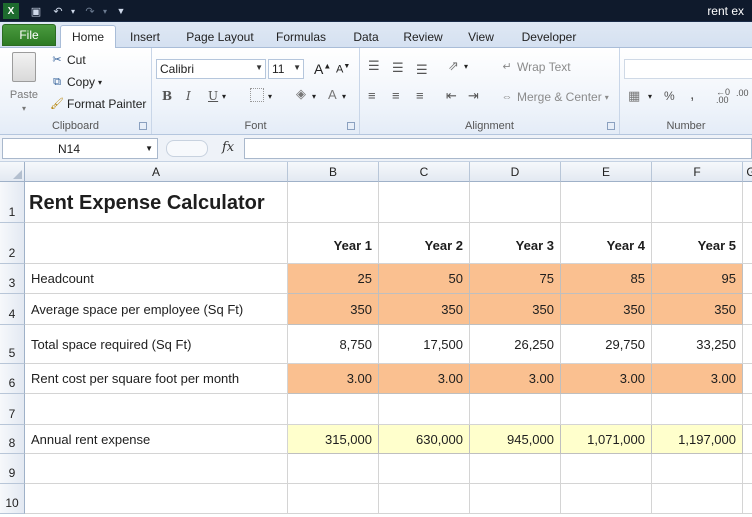 This screenshot has width=752, height=517. Describe the element at coordinates (669, 96) in the screenshot. I see `percent-button: %` at that location.